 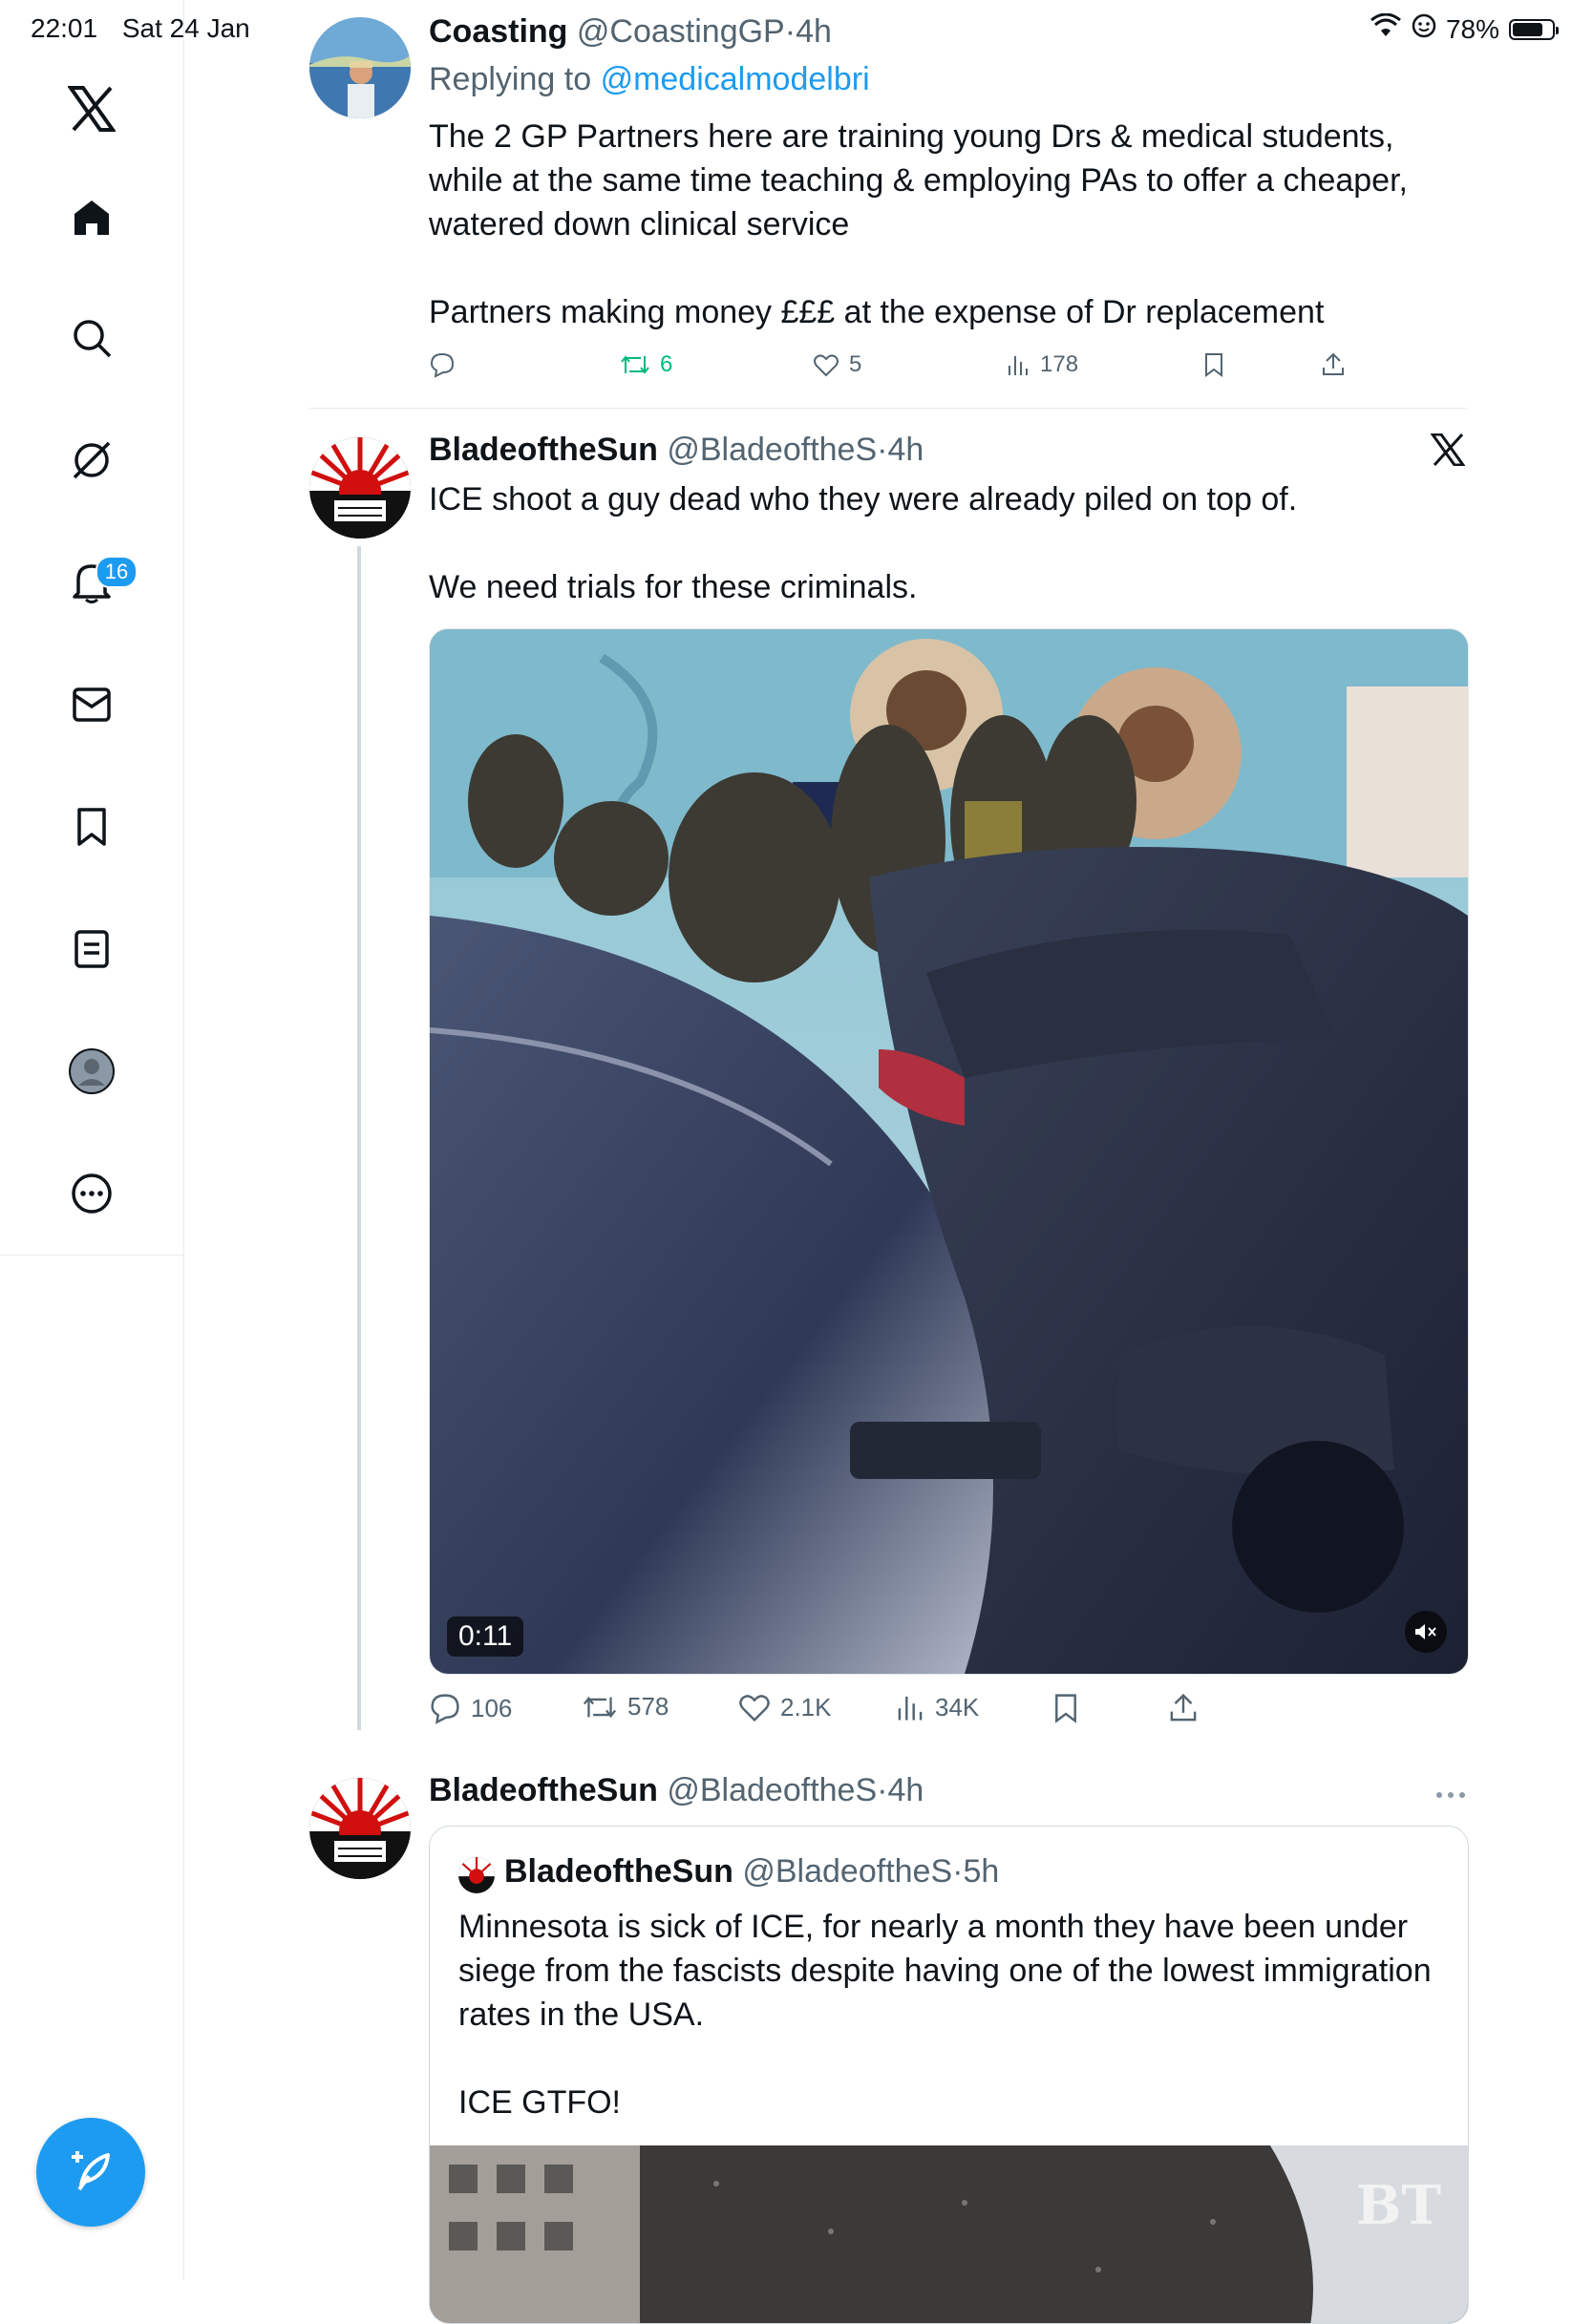 I want to click on x-brand-icon, so click(x=1448, y=452).